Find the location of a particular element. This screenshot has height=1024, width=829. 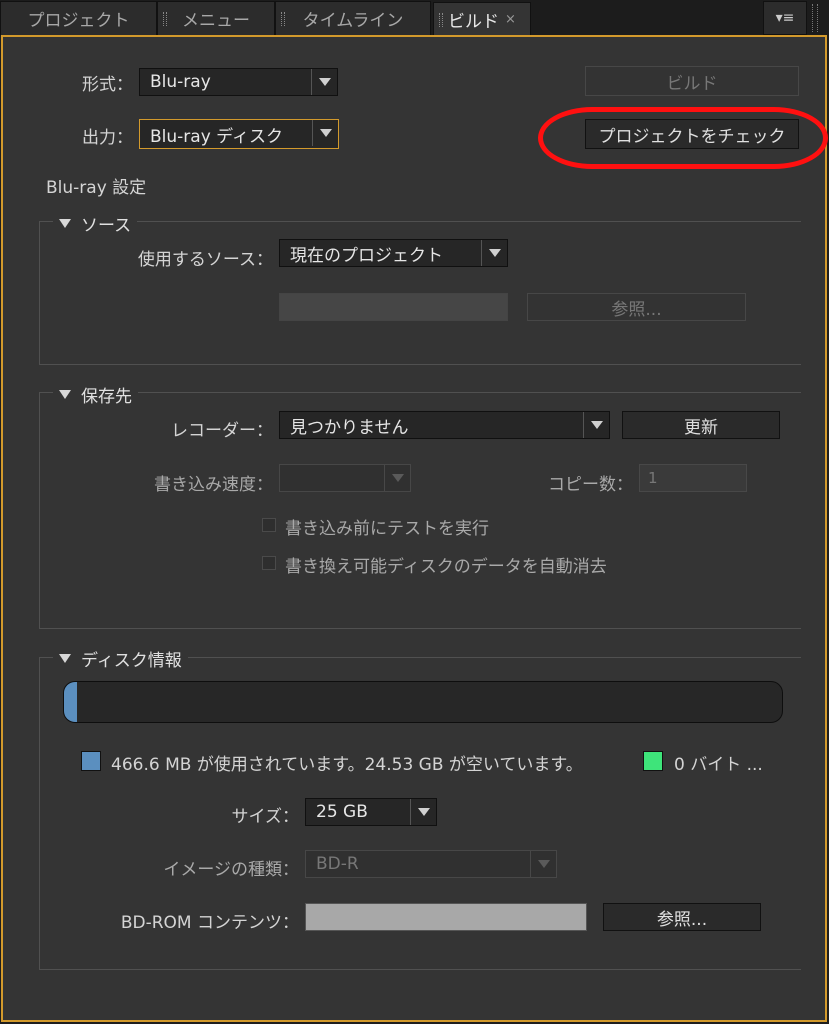

test-before-write-checkbox is located at coordinates (269, 525).